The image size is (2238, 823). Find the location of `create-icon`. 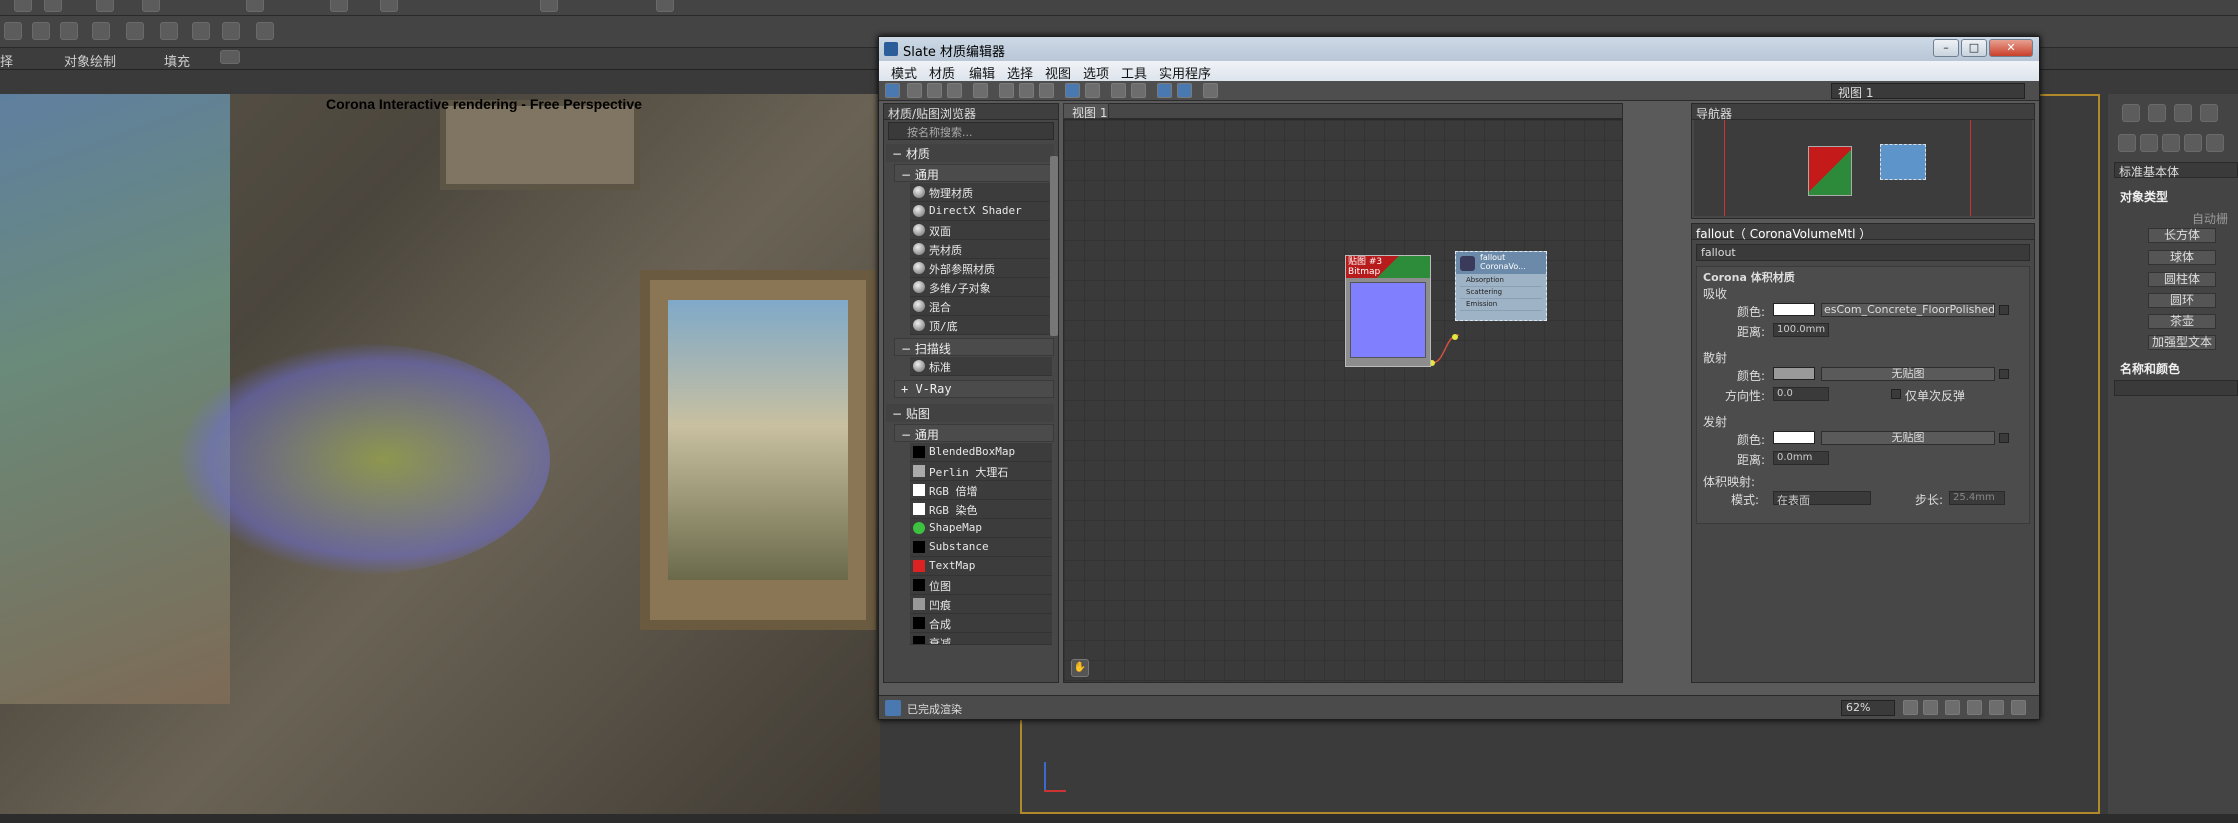

create-icon is located at coordinates (2131, 113).